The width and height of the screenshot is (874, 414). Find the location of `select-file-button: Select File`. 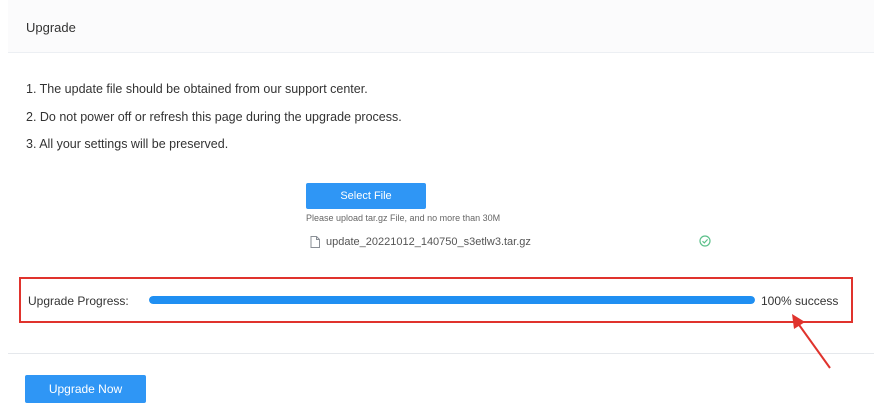

select-file-button: Select File is located at coordinates (366, 196).